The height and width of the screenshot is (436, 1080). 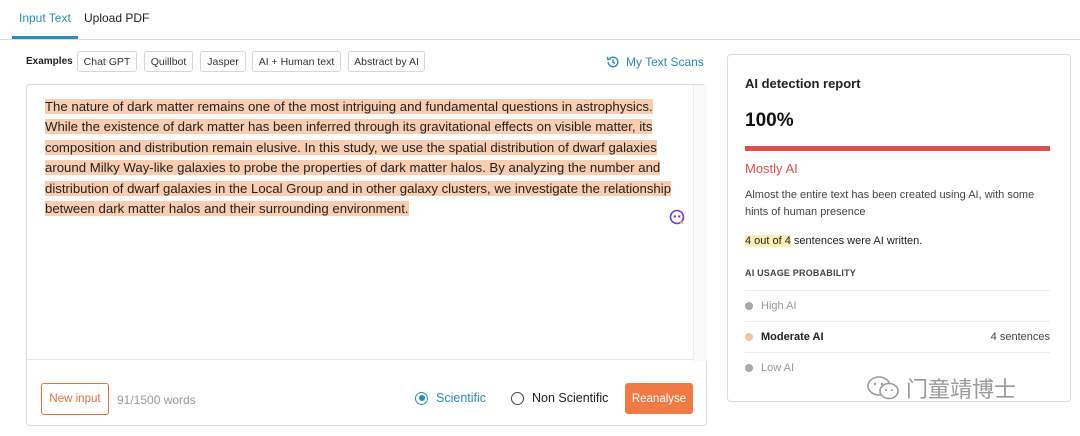 What do you see at coordinates (116, 18) in the screenshot?
I see `tab-upload-pdf: Upload PDF` at bounding box center [116, 18].